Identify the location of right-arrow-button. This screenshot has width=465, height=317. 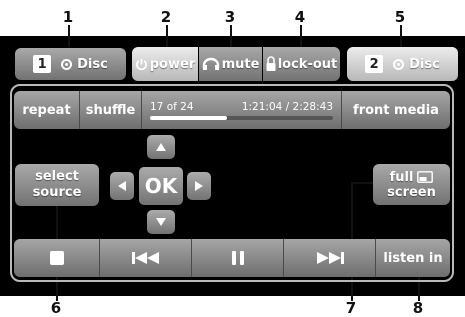
(199, 186).